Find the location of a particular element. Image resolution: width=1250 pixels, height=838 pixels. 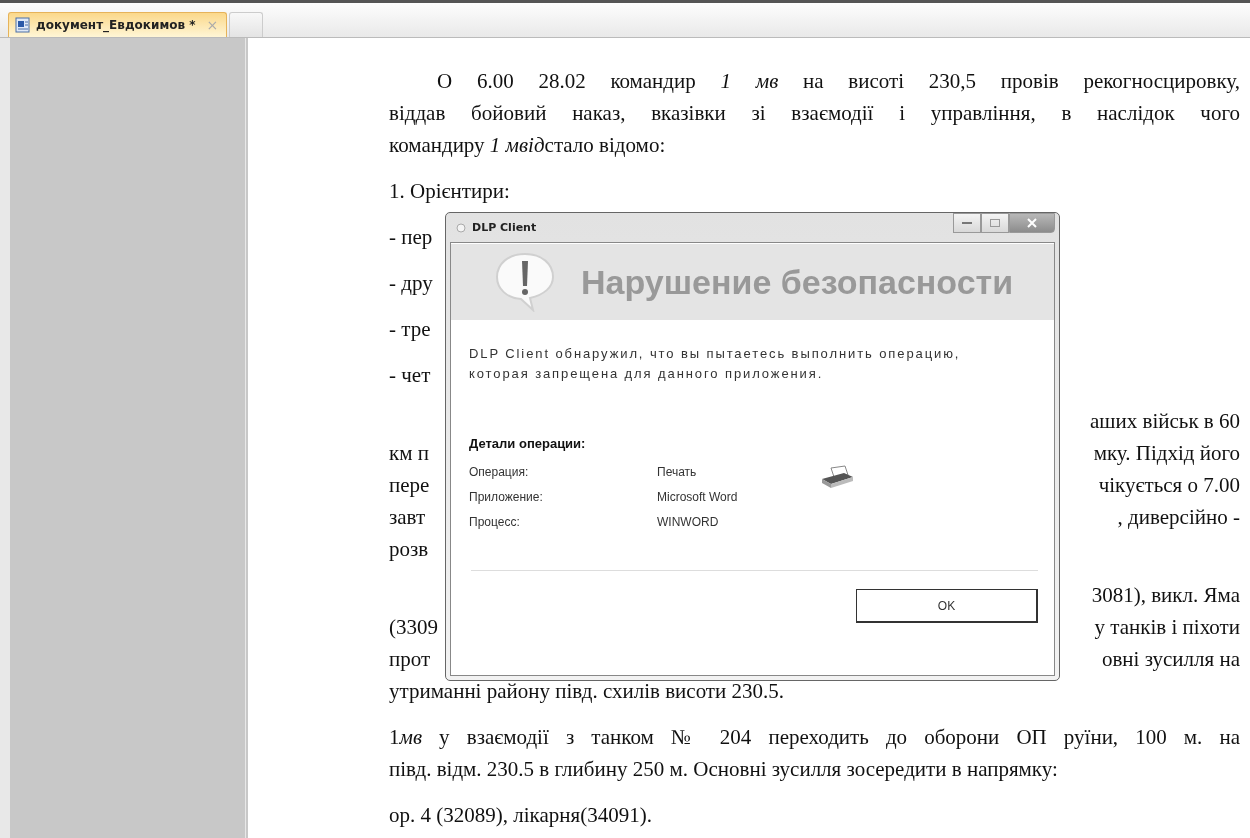

text-line: чікується о 7.00 is located at coordinates (1169, 485).